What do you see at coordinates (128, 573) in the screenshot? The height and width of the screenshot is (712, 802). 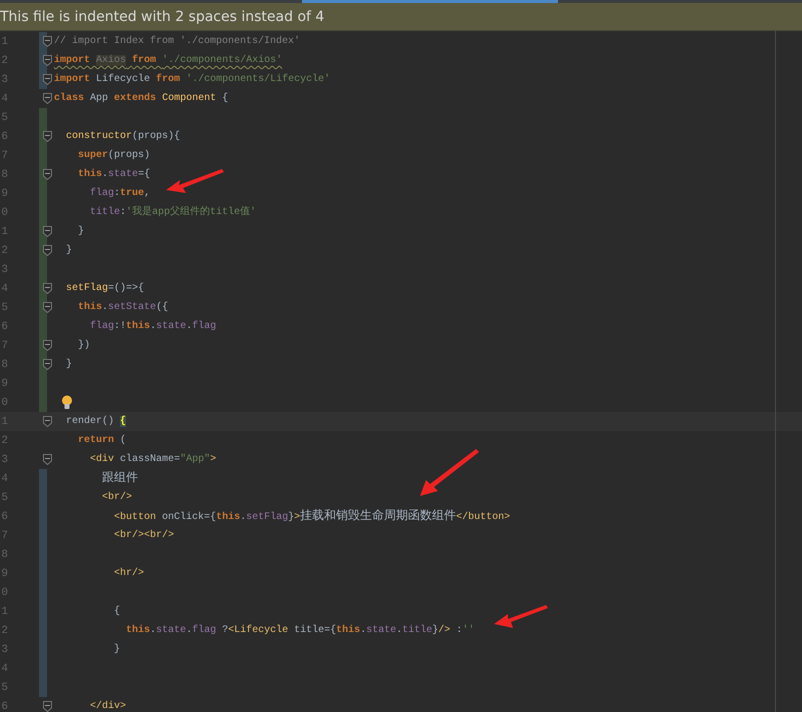 I see `code-line: <hr/>` at bounding box center [128, 573].